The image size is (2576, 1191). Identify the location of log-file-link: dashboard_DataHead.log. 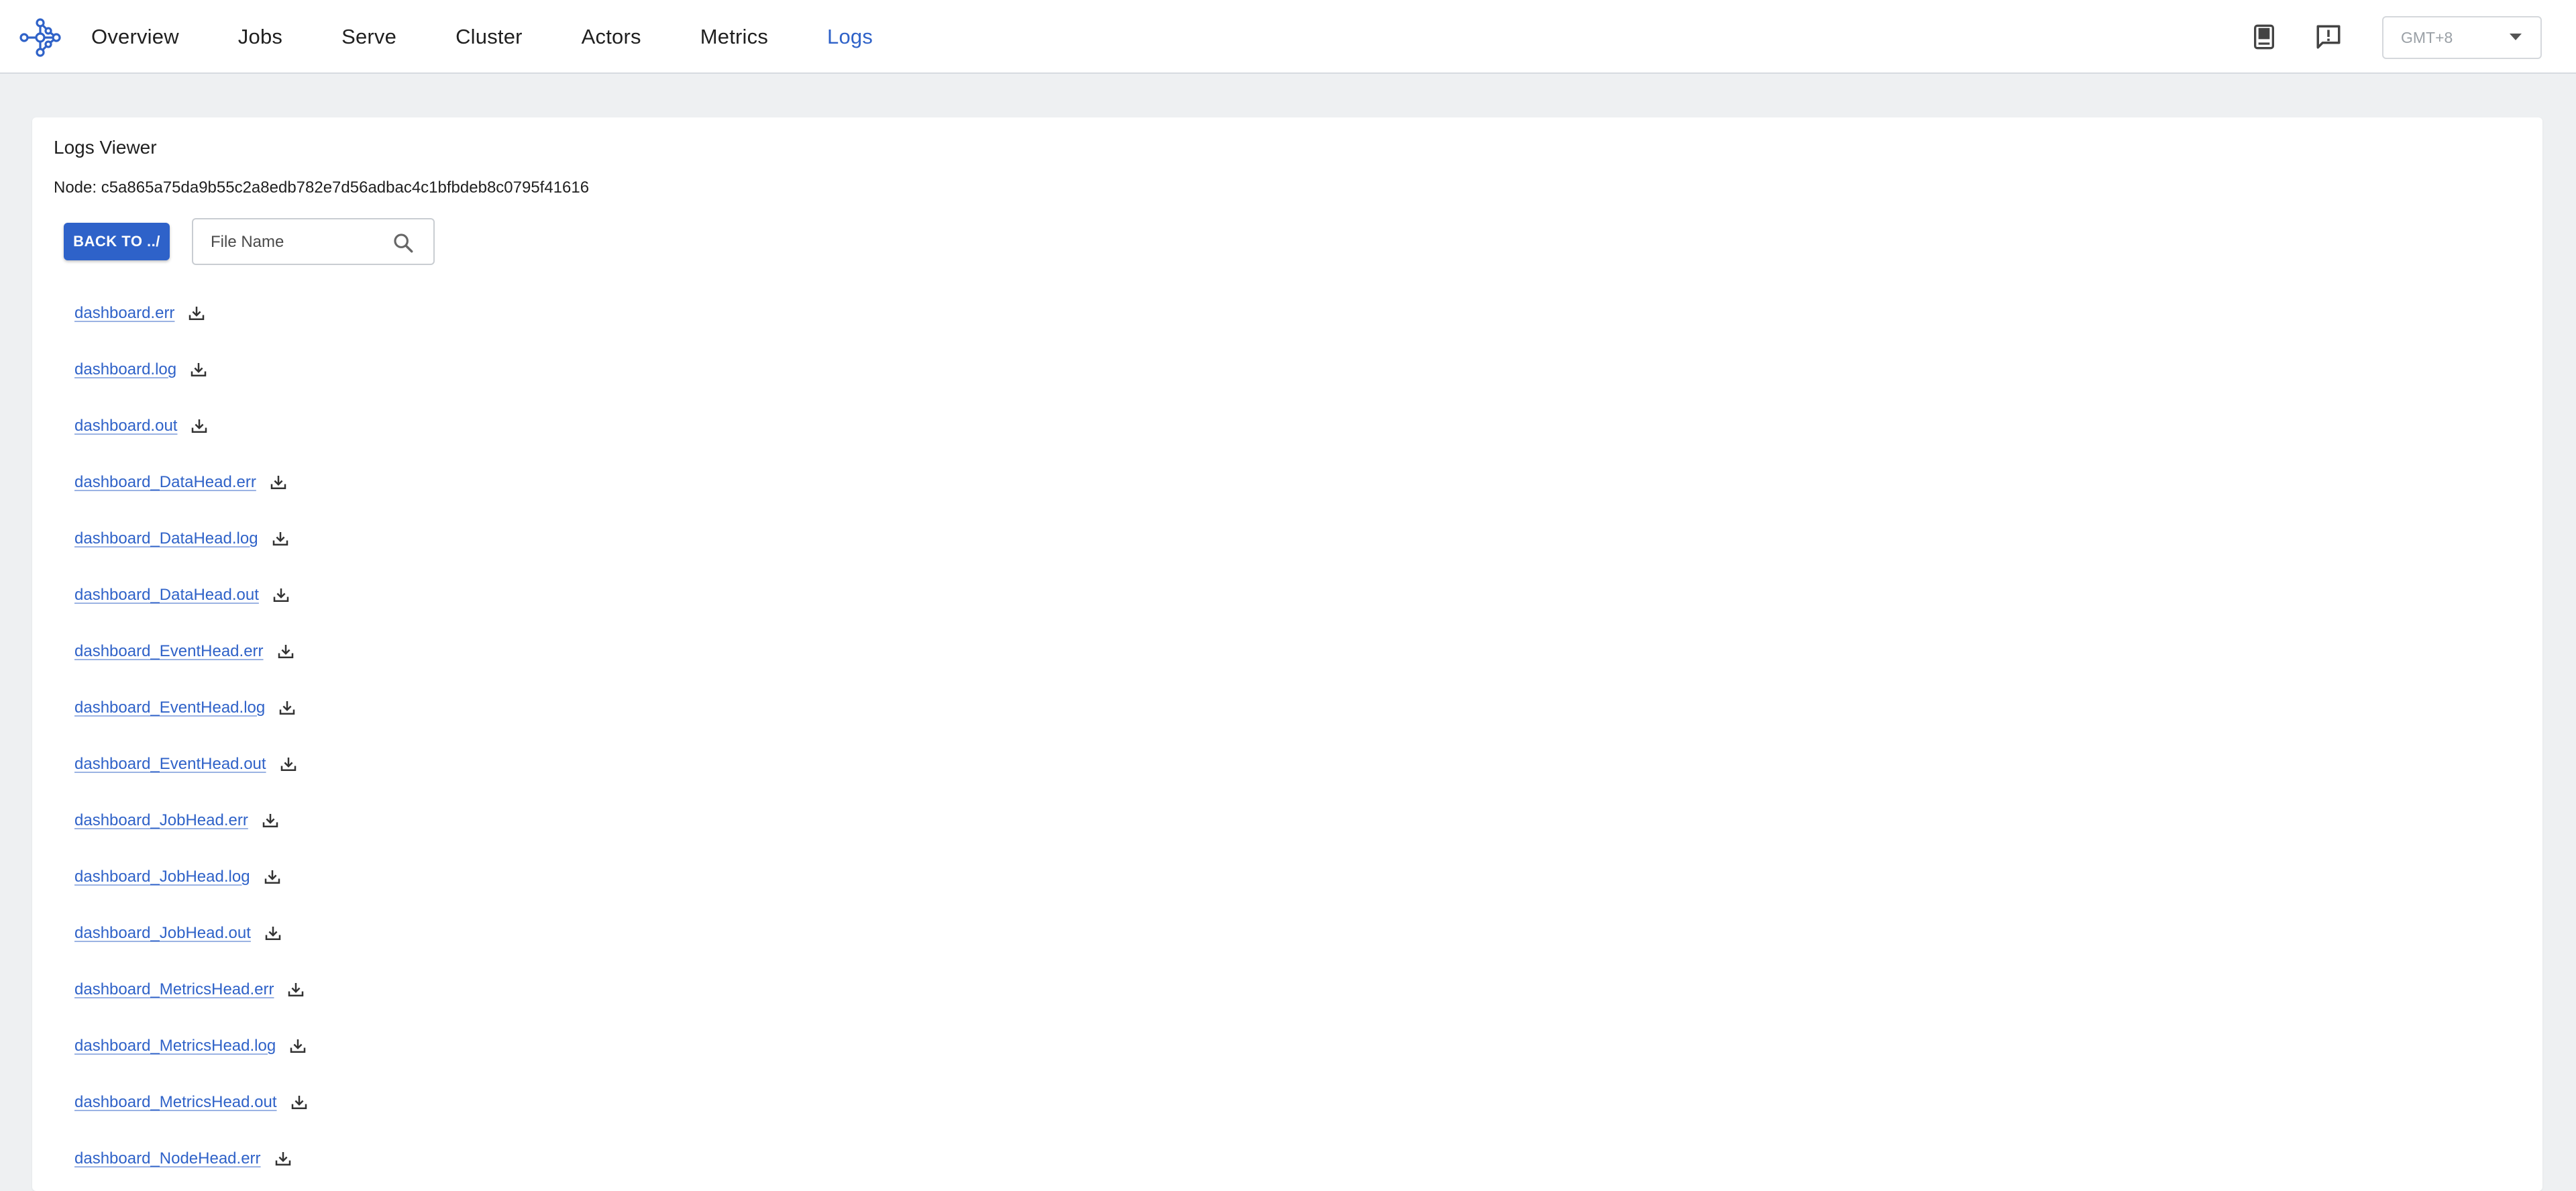
(166, 538).